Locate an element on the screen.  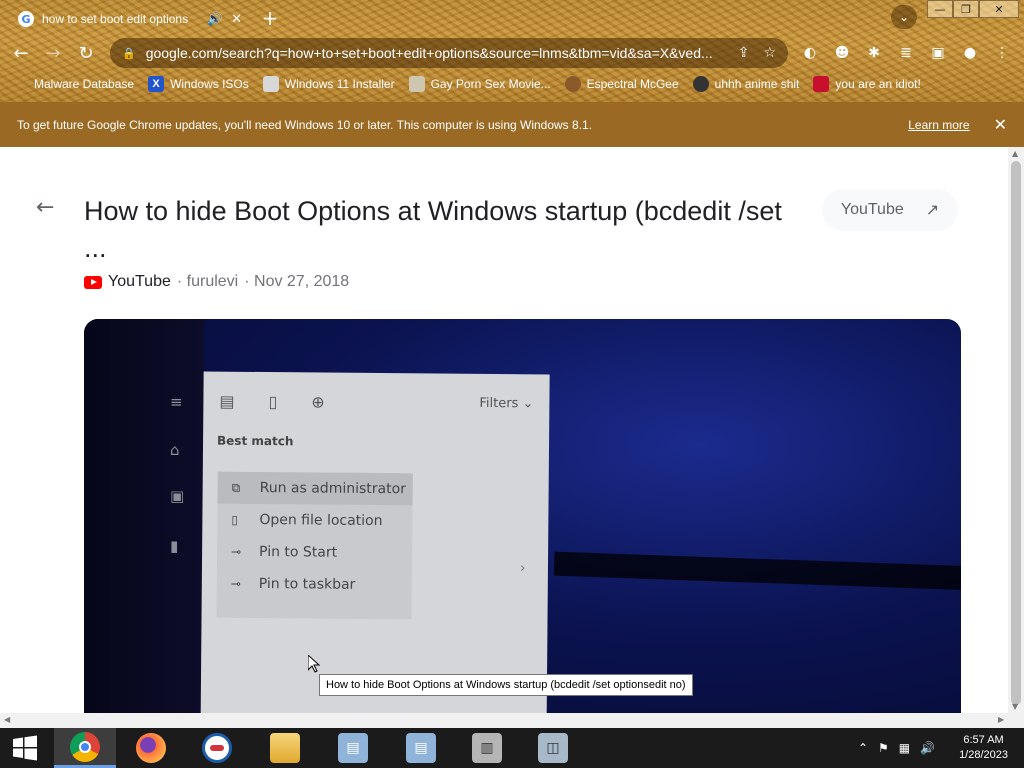
scroll-left-icon: ◀ is located at coordinates (7, 719).